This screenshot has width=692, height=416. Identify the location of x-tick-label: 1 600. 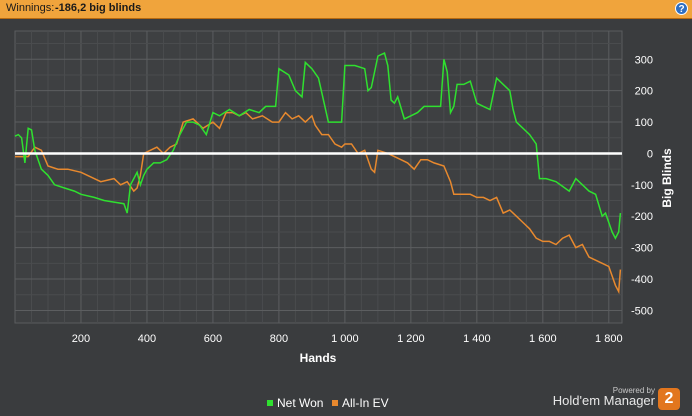
(543, 339).